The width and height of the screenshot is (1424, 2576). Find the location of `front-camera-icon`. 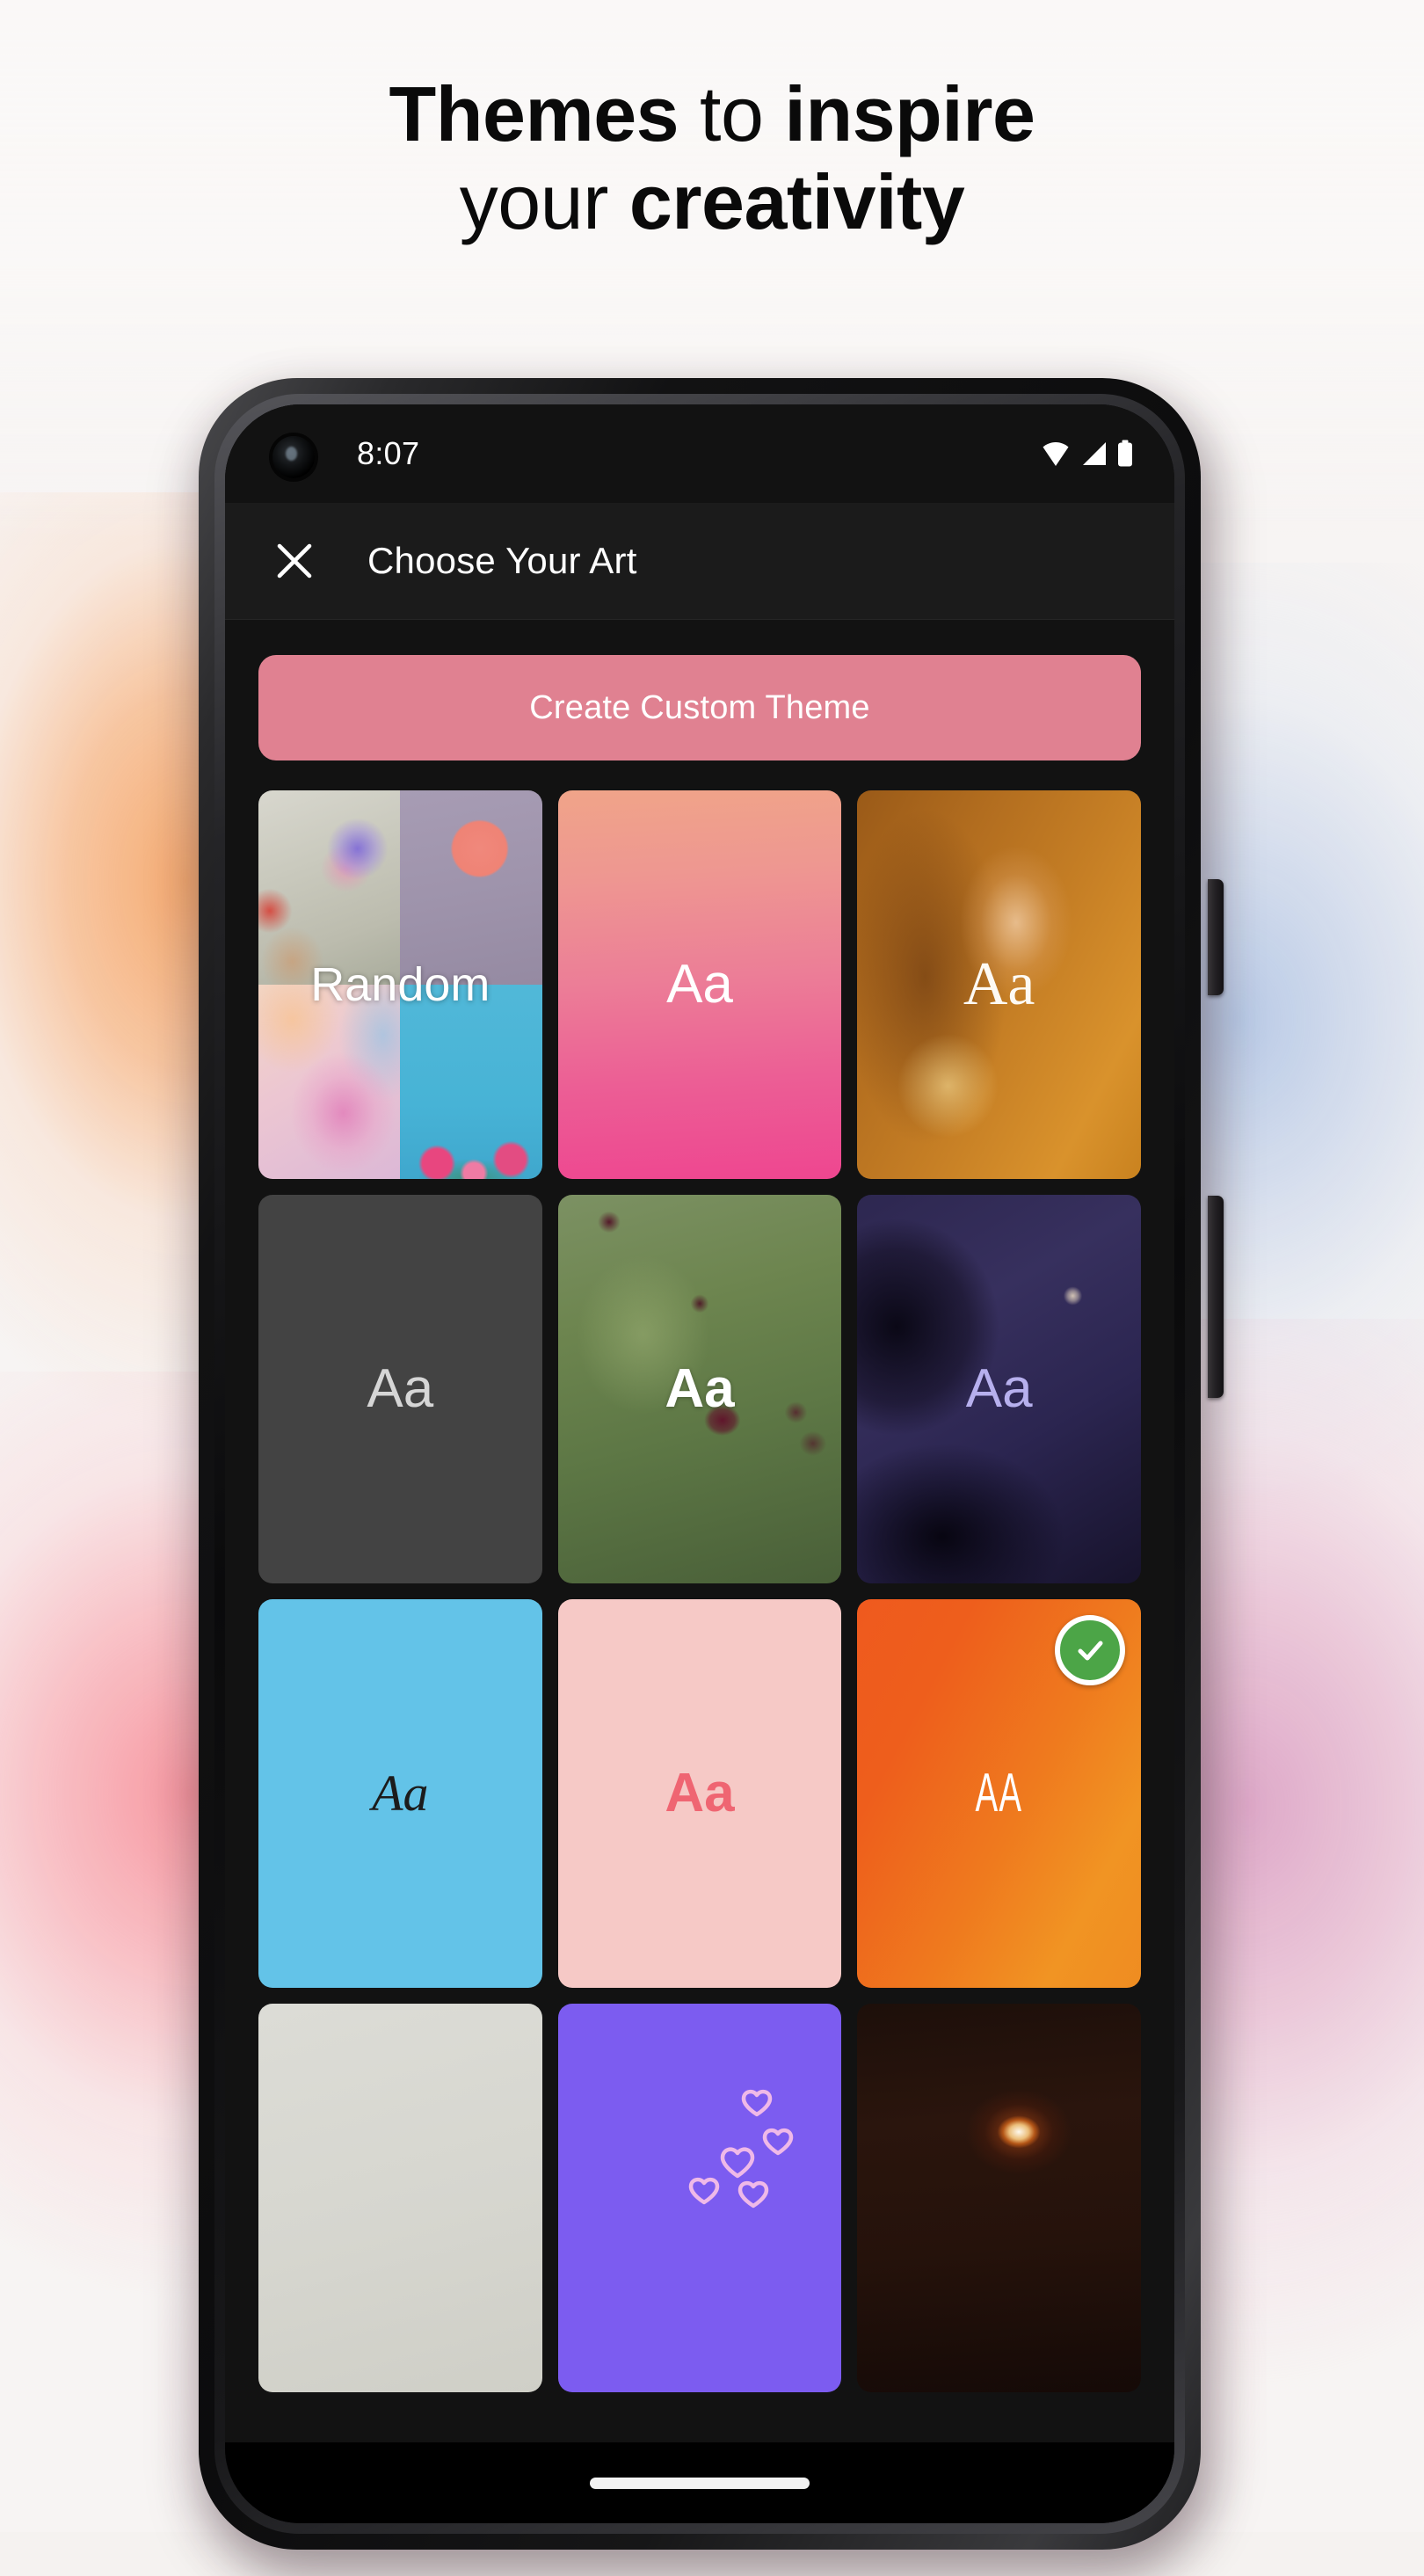

front-camera-icon is located at coordinates (293, 457).